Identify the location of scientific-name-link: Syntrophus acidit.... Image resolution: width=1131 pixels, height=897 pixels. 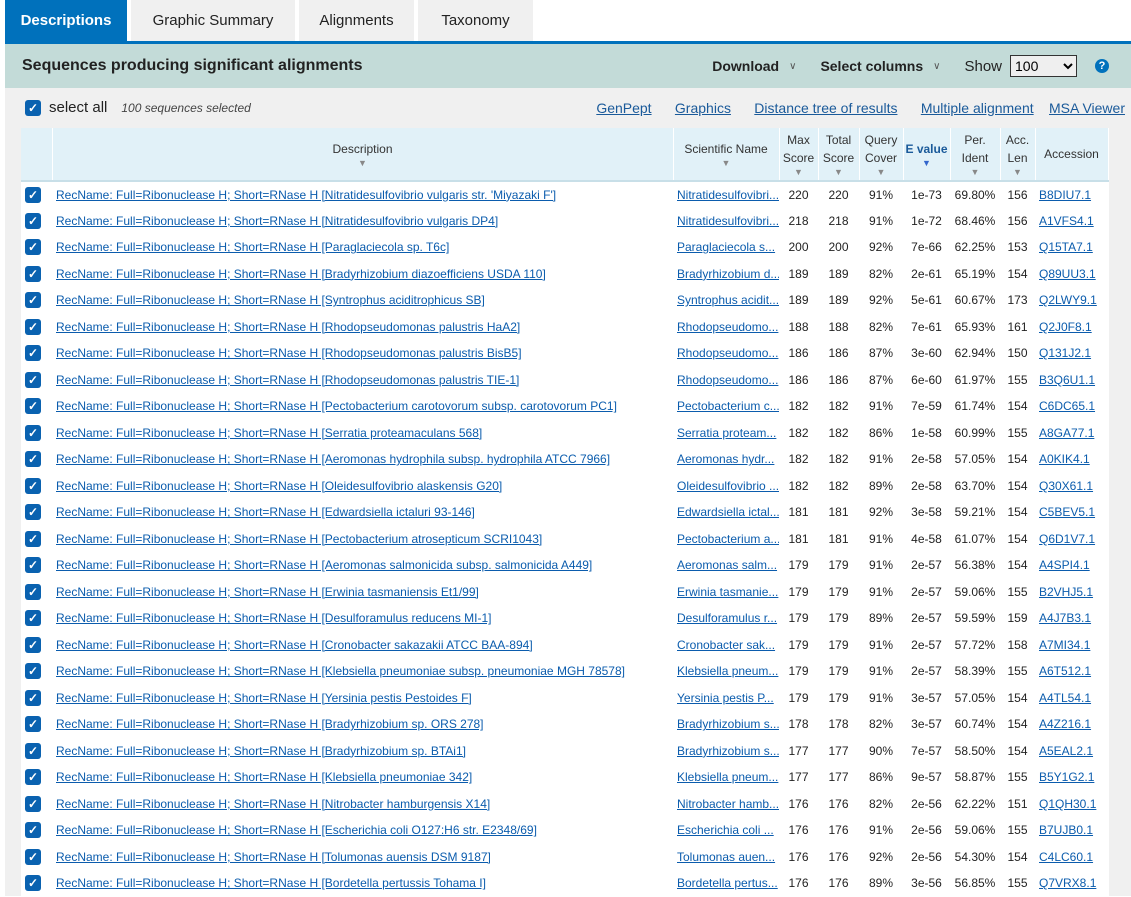
(728, 300).